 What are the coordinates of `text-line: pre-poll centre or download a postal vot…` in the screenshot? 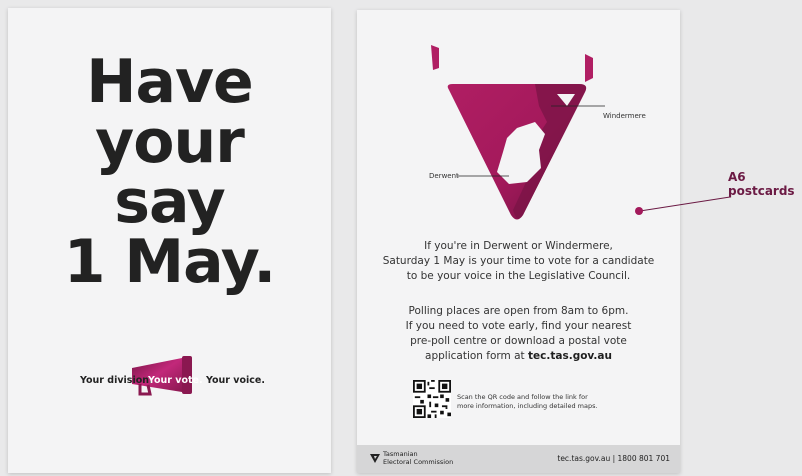 It's located at (518, 341).